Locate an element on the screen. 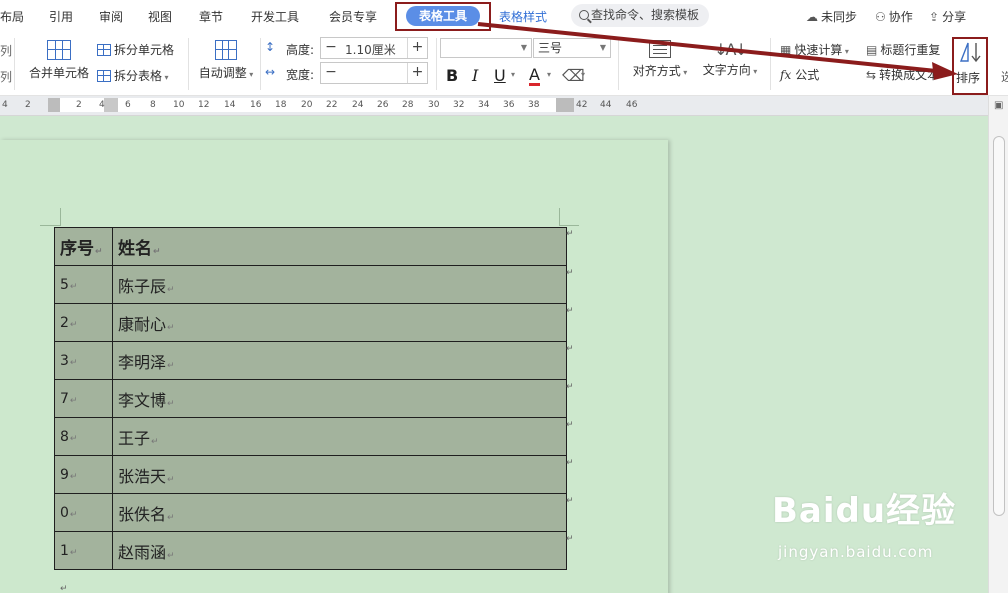  header-repeat-button: ▤ 标题行重复 is located at coordinates (903, 49).